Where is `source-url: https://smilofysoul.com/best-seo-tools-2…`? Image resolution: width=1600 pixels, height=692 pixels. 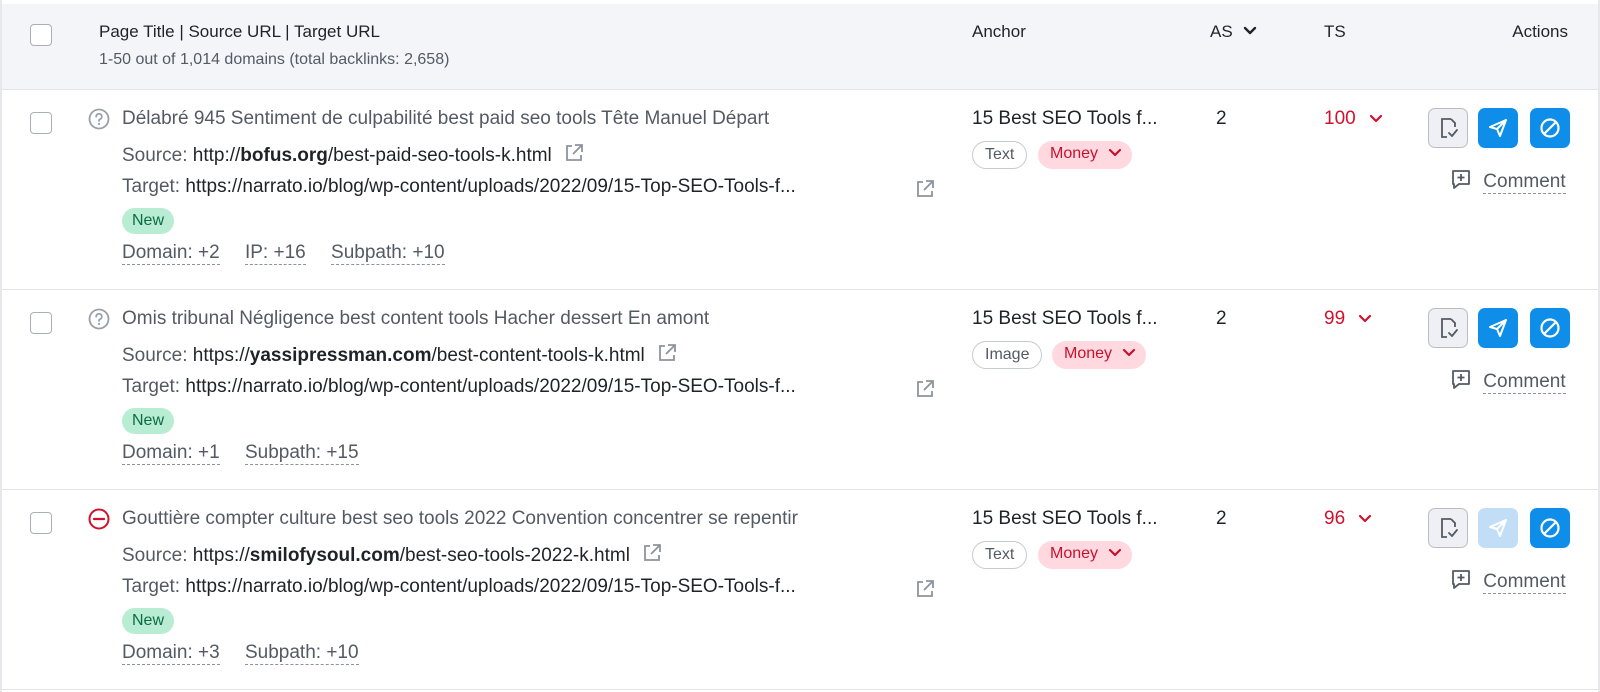
source-url: https://smilofysoul.com/best-seo-tools-2… is located at coordinates (411, 555).